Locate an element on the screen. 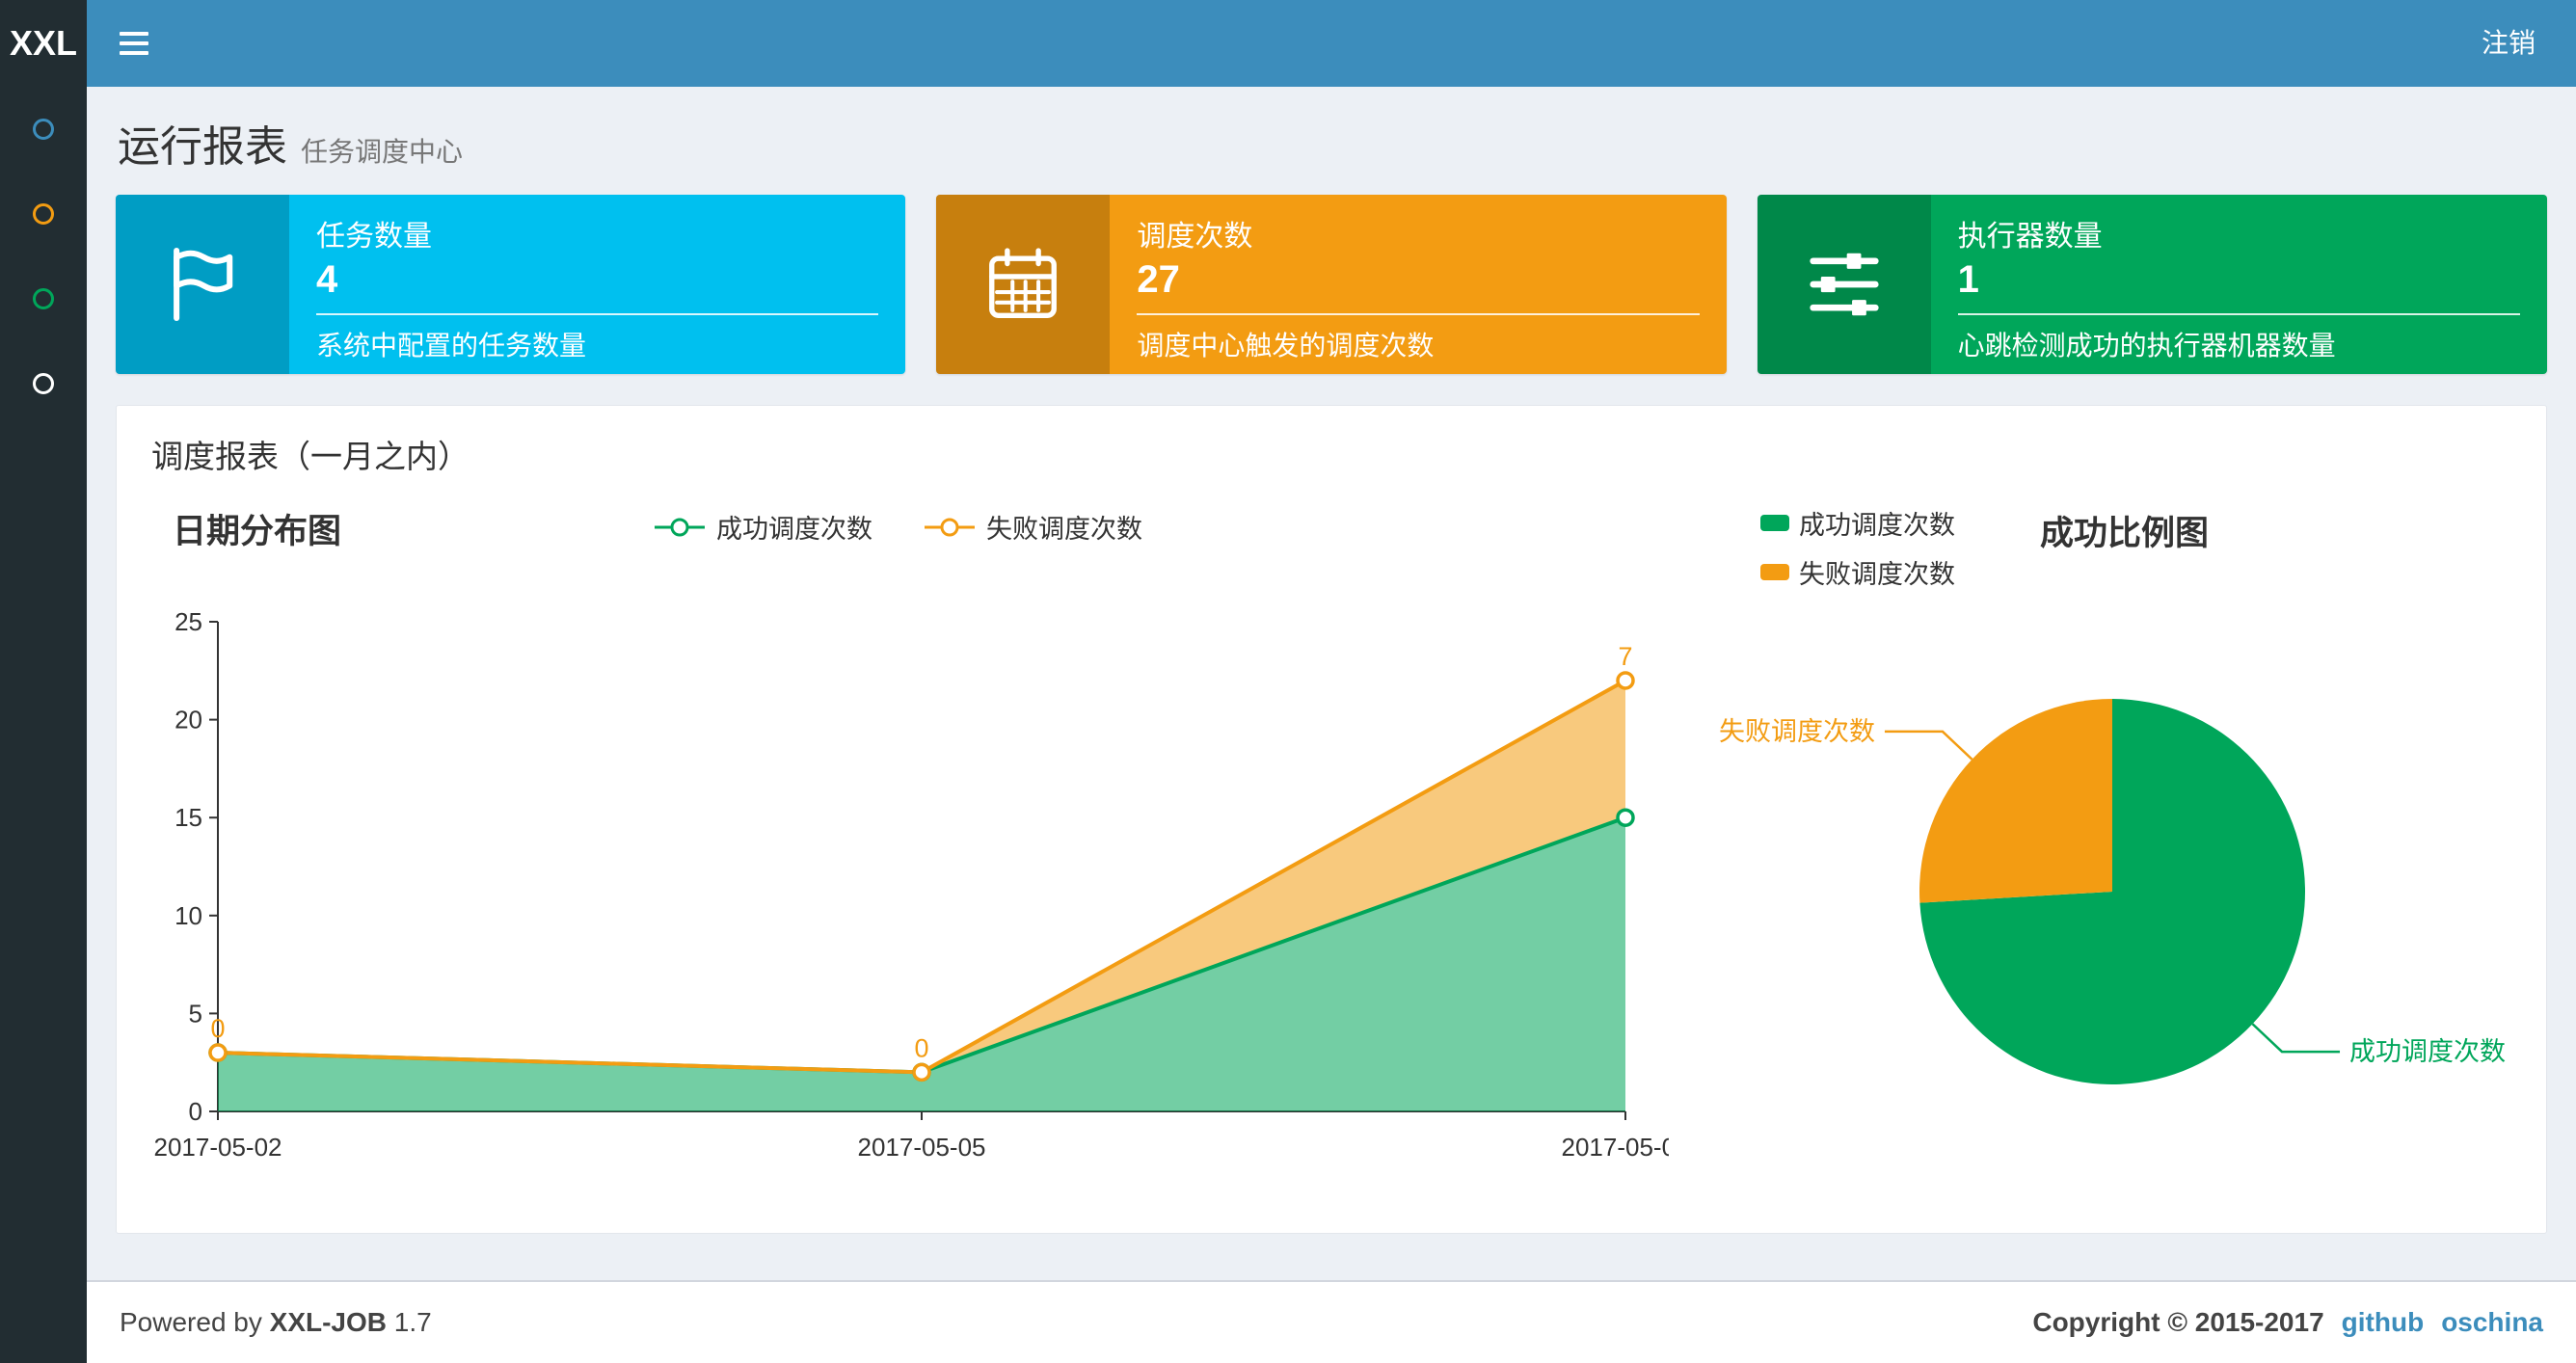  svg-text: 15 is located at coordinates (188, 817).